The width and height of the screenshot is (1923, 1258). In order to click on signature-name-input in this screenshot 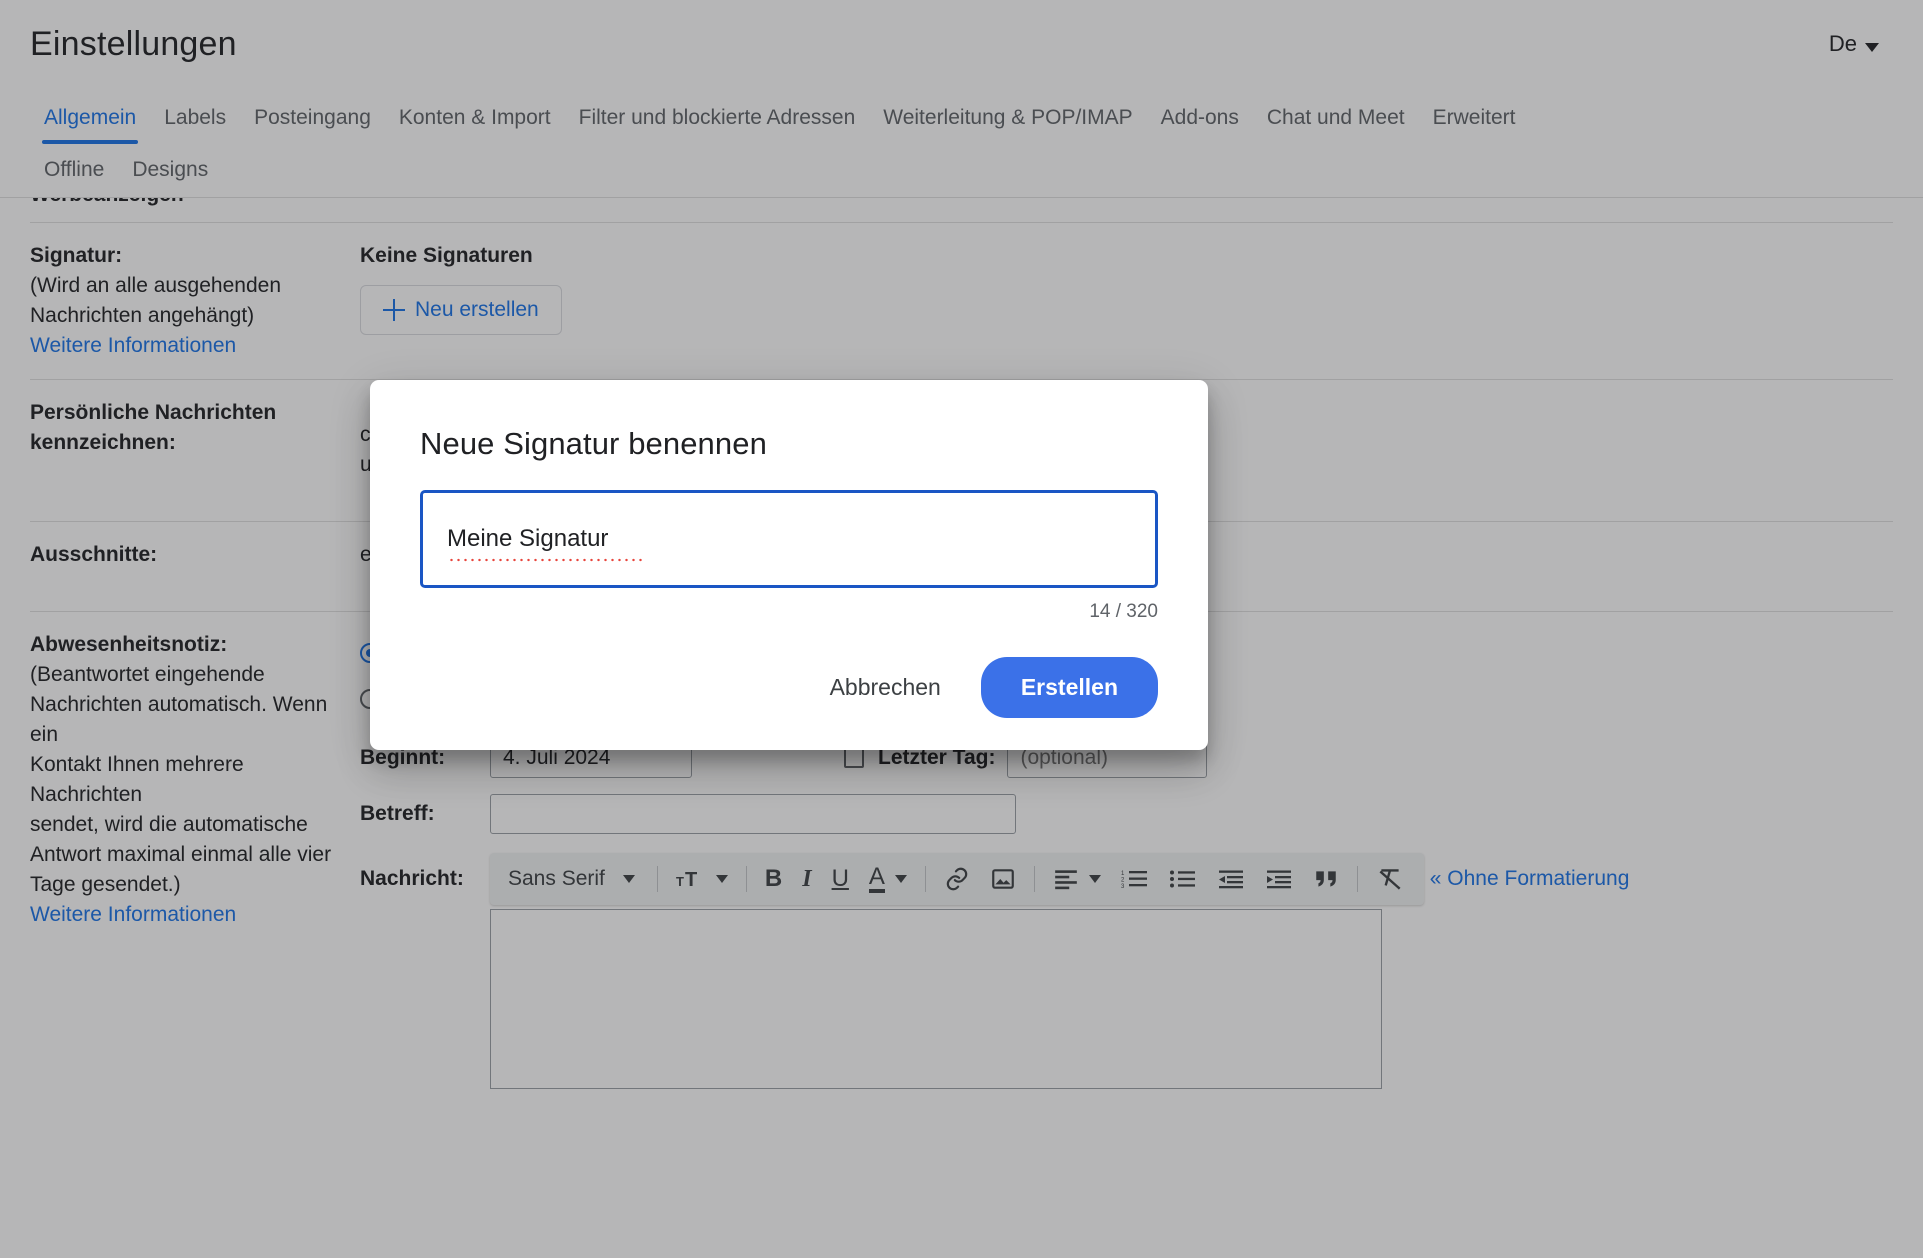, I will do `click(789, 539)`.